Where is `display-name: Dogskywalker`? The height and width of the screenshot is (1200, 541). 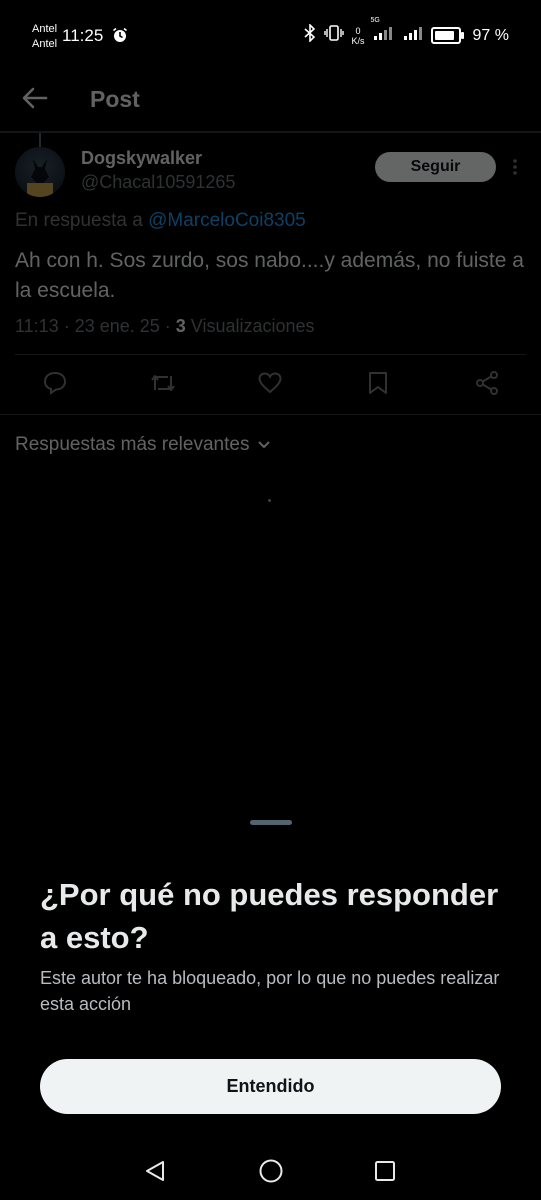
display-name: Dogskywalker is located at coordinates (141, 158).